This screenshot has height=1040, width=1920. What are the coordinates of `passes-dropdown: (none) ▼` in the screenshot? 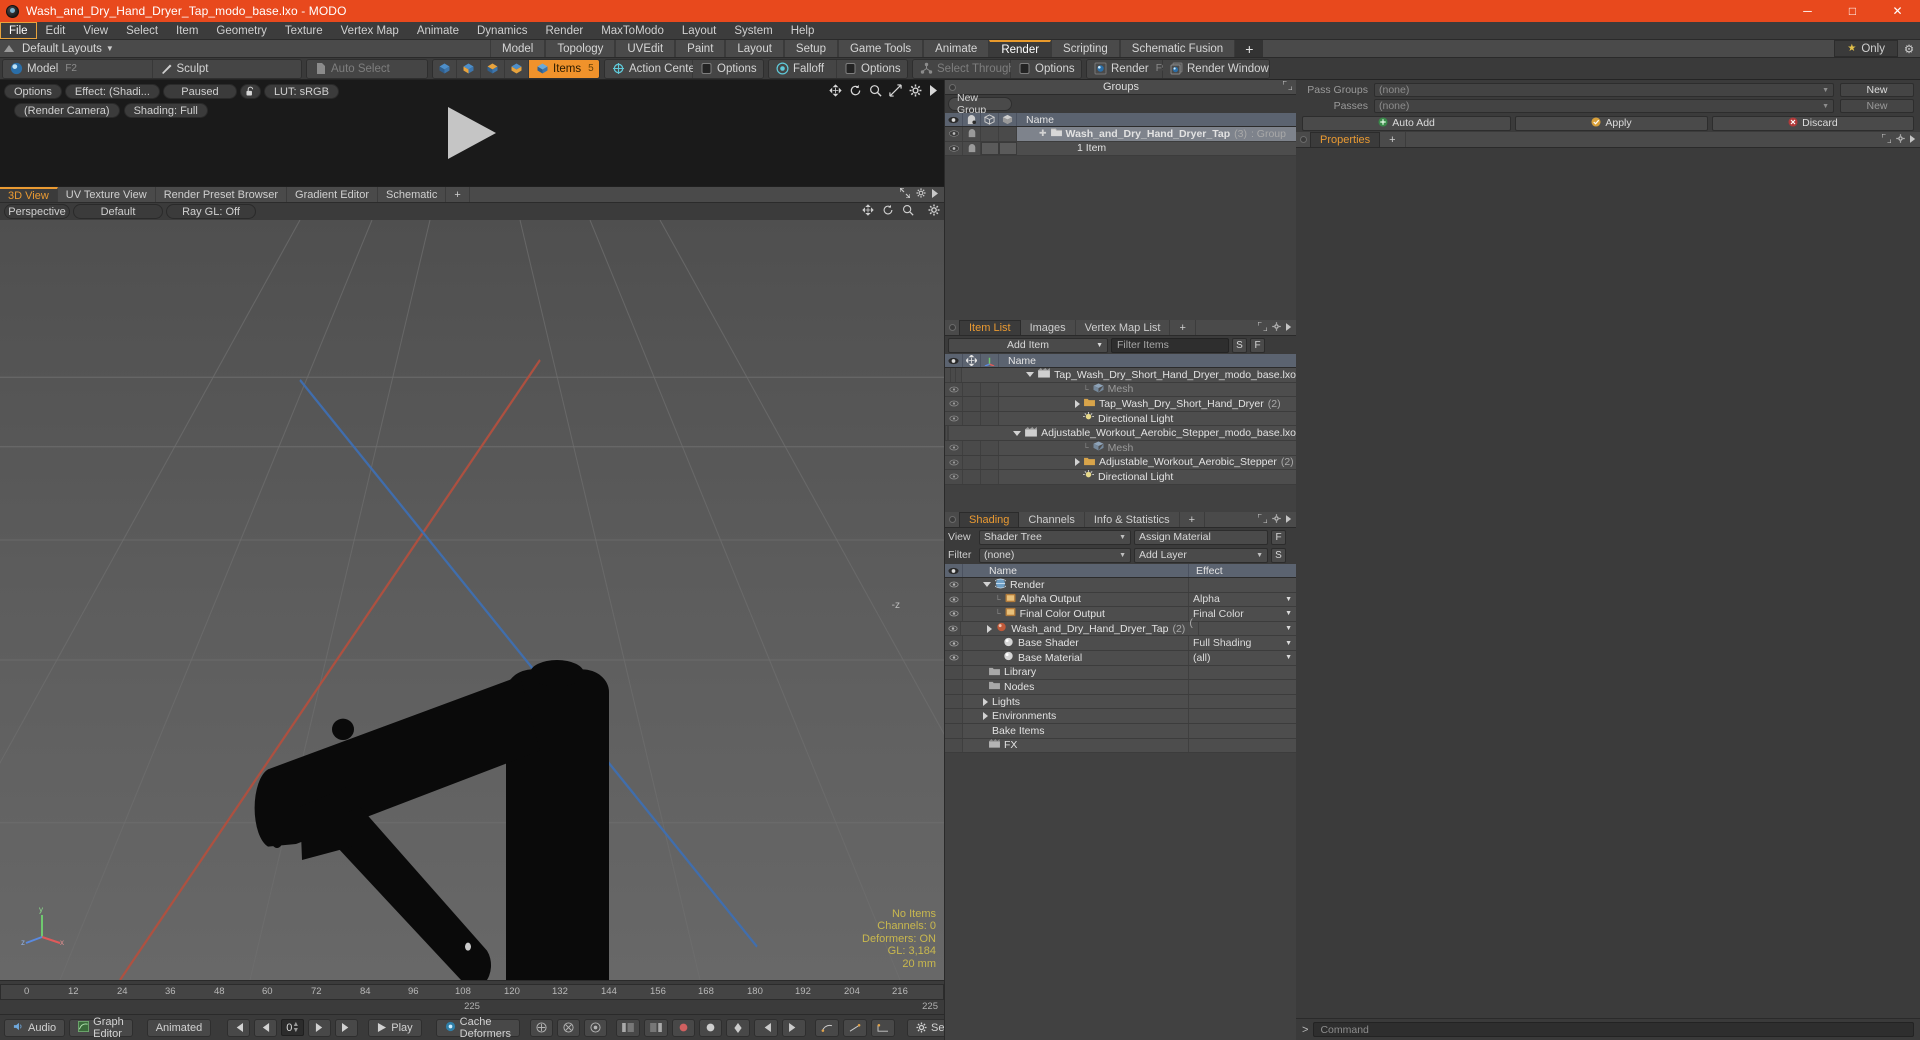 It's located at (1604, 106).